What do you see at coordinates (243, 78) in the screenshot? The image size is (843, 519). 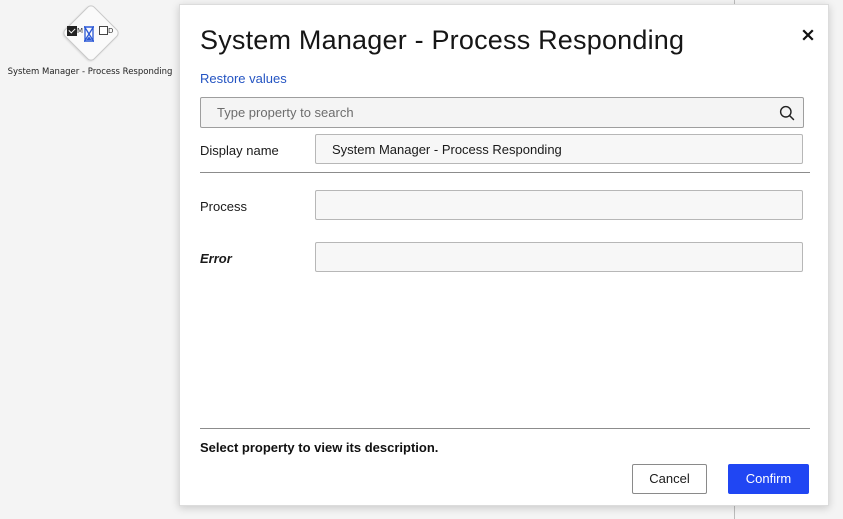 I see `restore-values-link: Restore values` at bounding box center [243, 78].